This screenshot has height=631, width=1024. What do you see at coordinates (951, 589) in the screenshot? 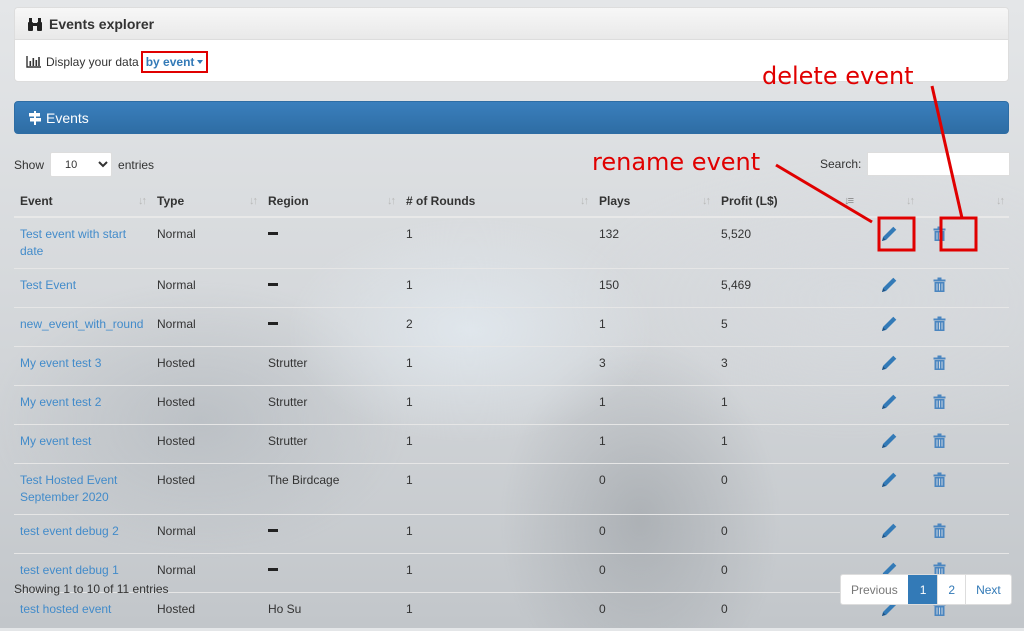
I see `page-button-2: 2` at bounding box center [951, 589].